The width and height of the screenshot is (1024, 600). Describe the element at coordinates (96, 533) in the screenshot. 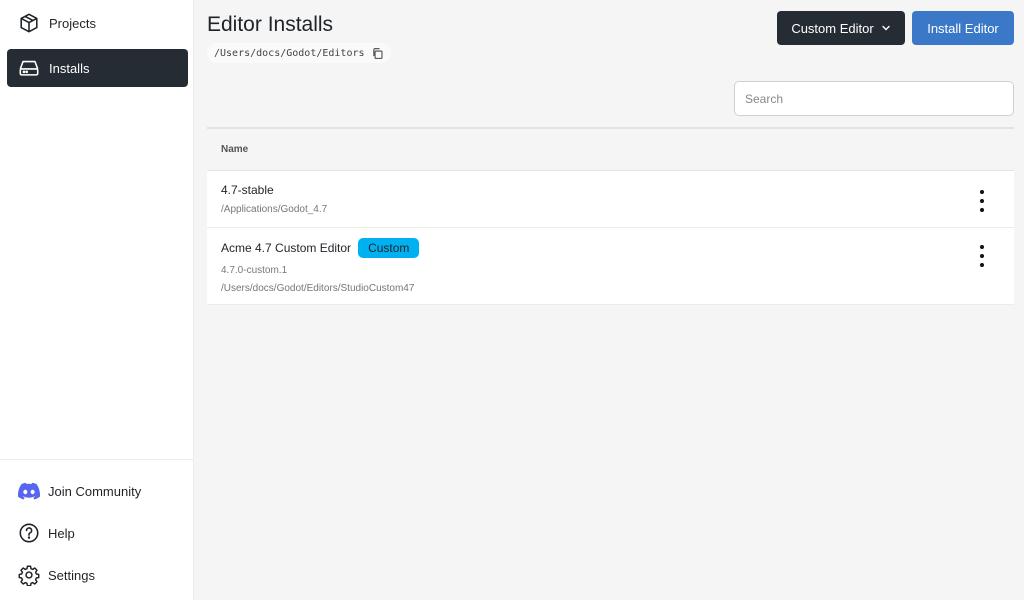

I see `help-link: Help` at that location.